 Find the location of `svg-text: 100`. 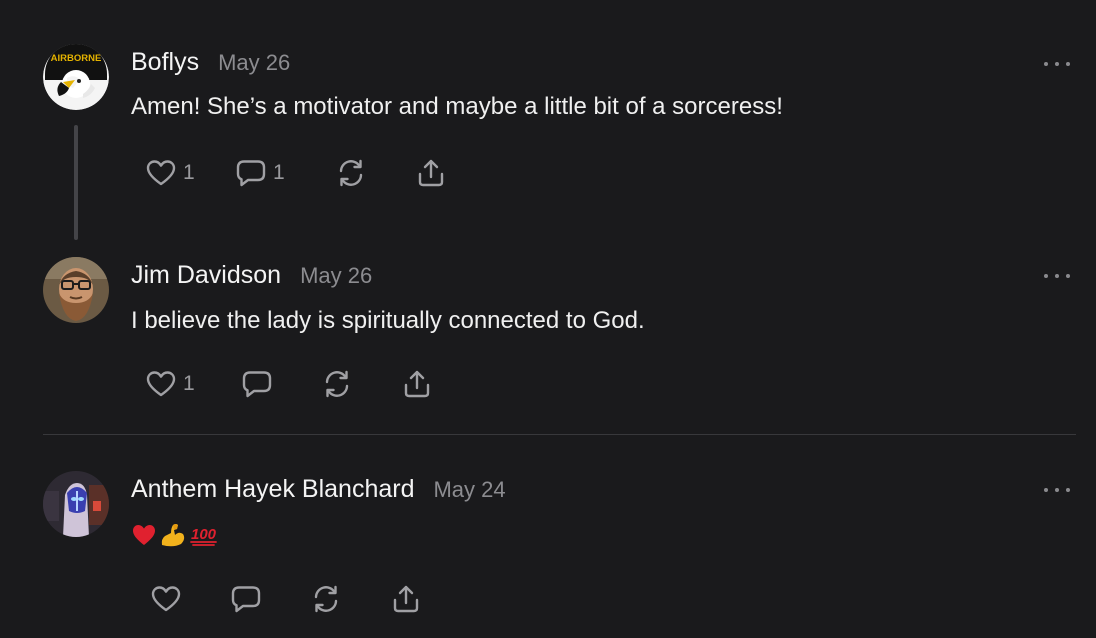

svg-text: 100 is located at coordinates (204, 534).